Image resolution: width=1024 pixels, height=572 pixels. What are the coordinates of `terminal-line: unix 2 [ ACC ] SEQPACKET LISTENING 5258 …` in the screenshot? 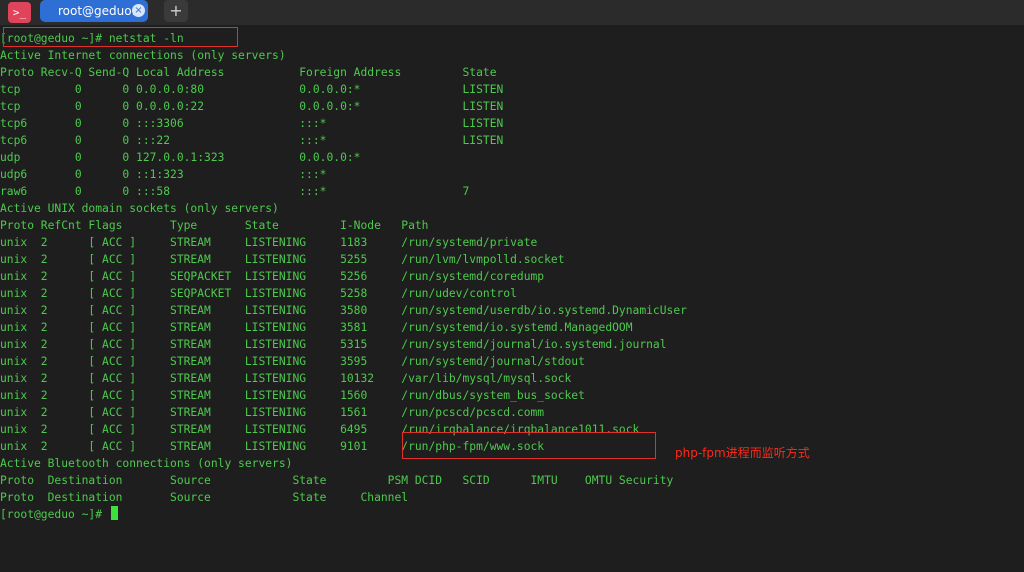 It's located at (258, 293).